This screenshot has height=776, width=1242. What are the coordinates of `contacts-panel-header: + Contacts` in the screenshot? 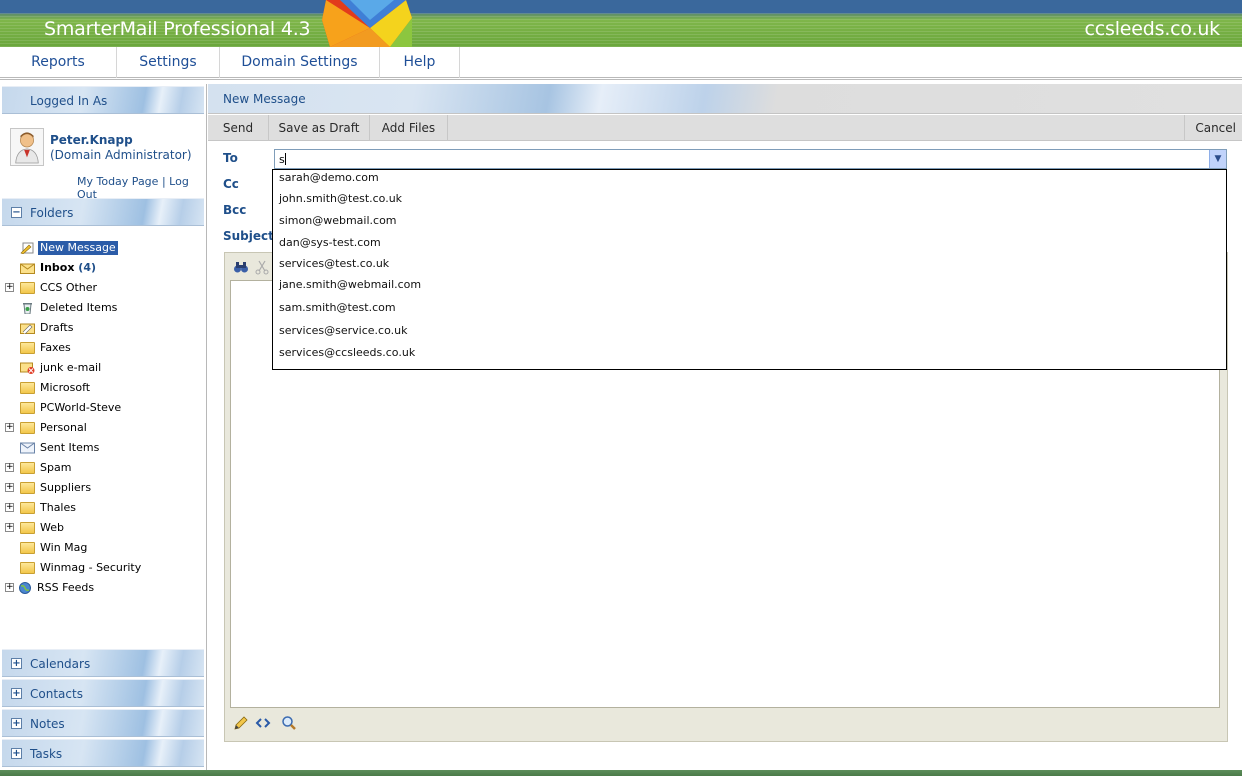 It's located at (103, 693).